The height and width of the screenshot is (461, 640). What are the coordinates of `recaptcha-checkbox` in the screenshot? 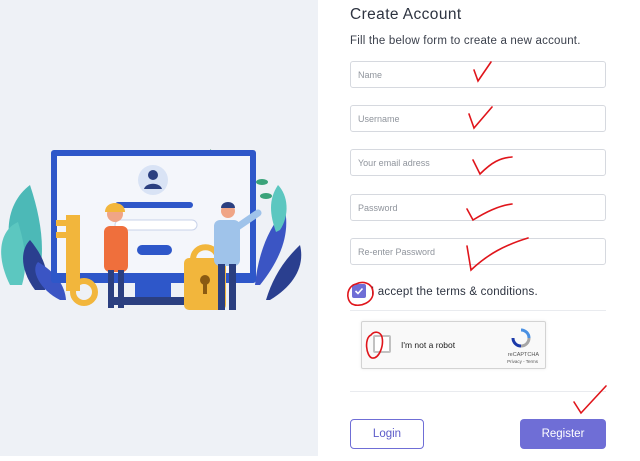 It's located at (382, 344).